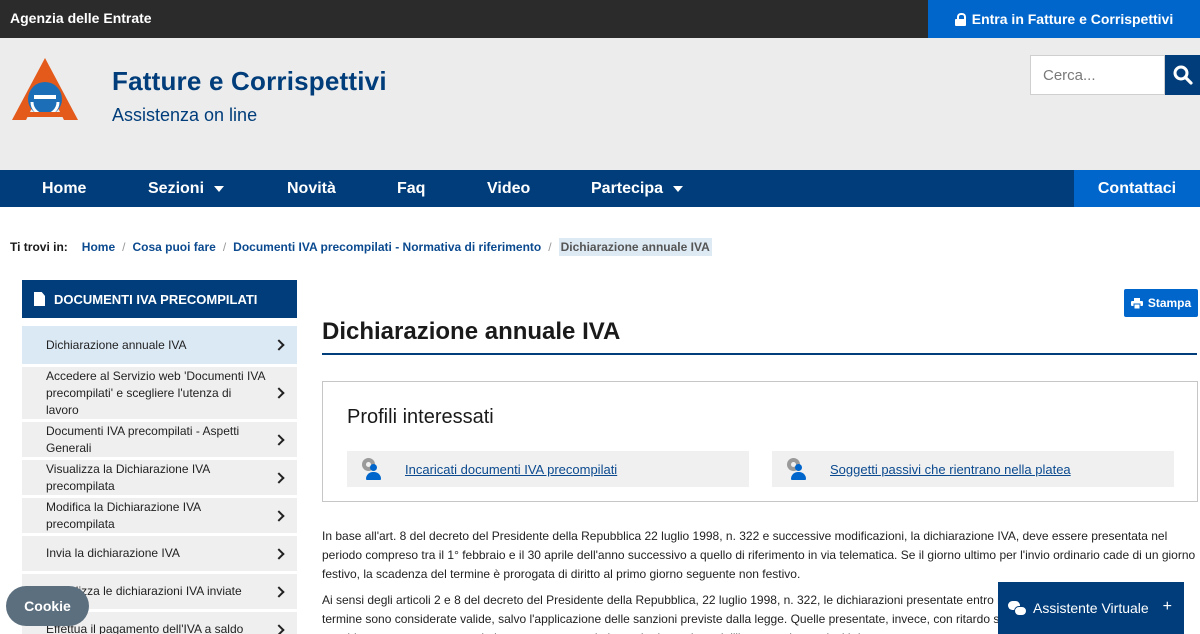 Image resolution: width=1200 pixels, height=634 pixels. I want to click on nav-partecipa-label: Partecipa, so click(627, 188).